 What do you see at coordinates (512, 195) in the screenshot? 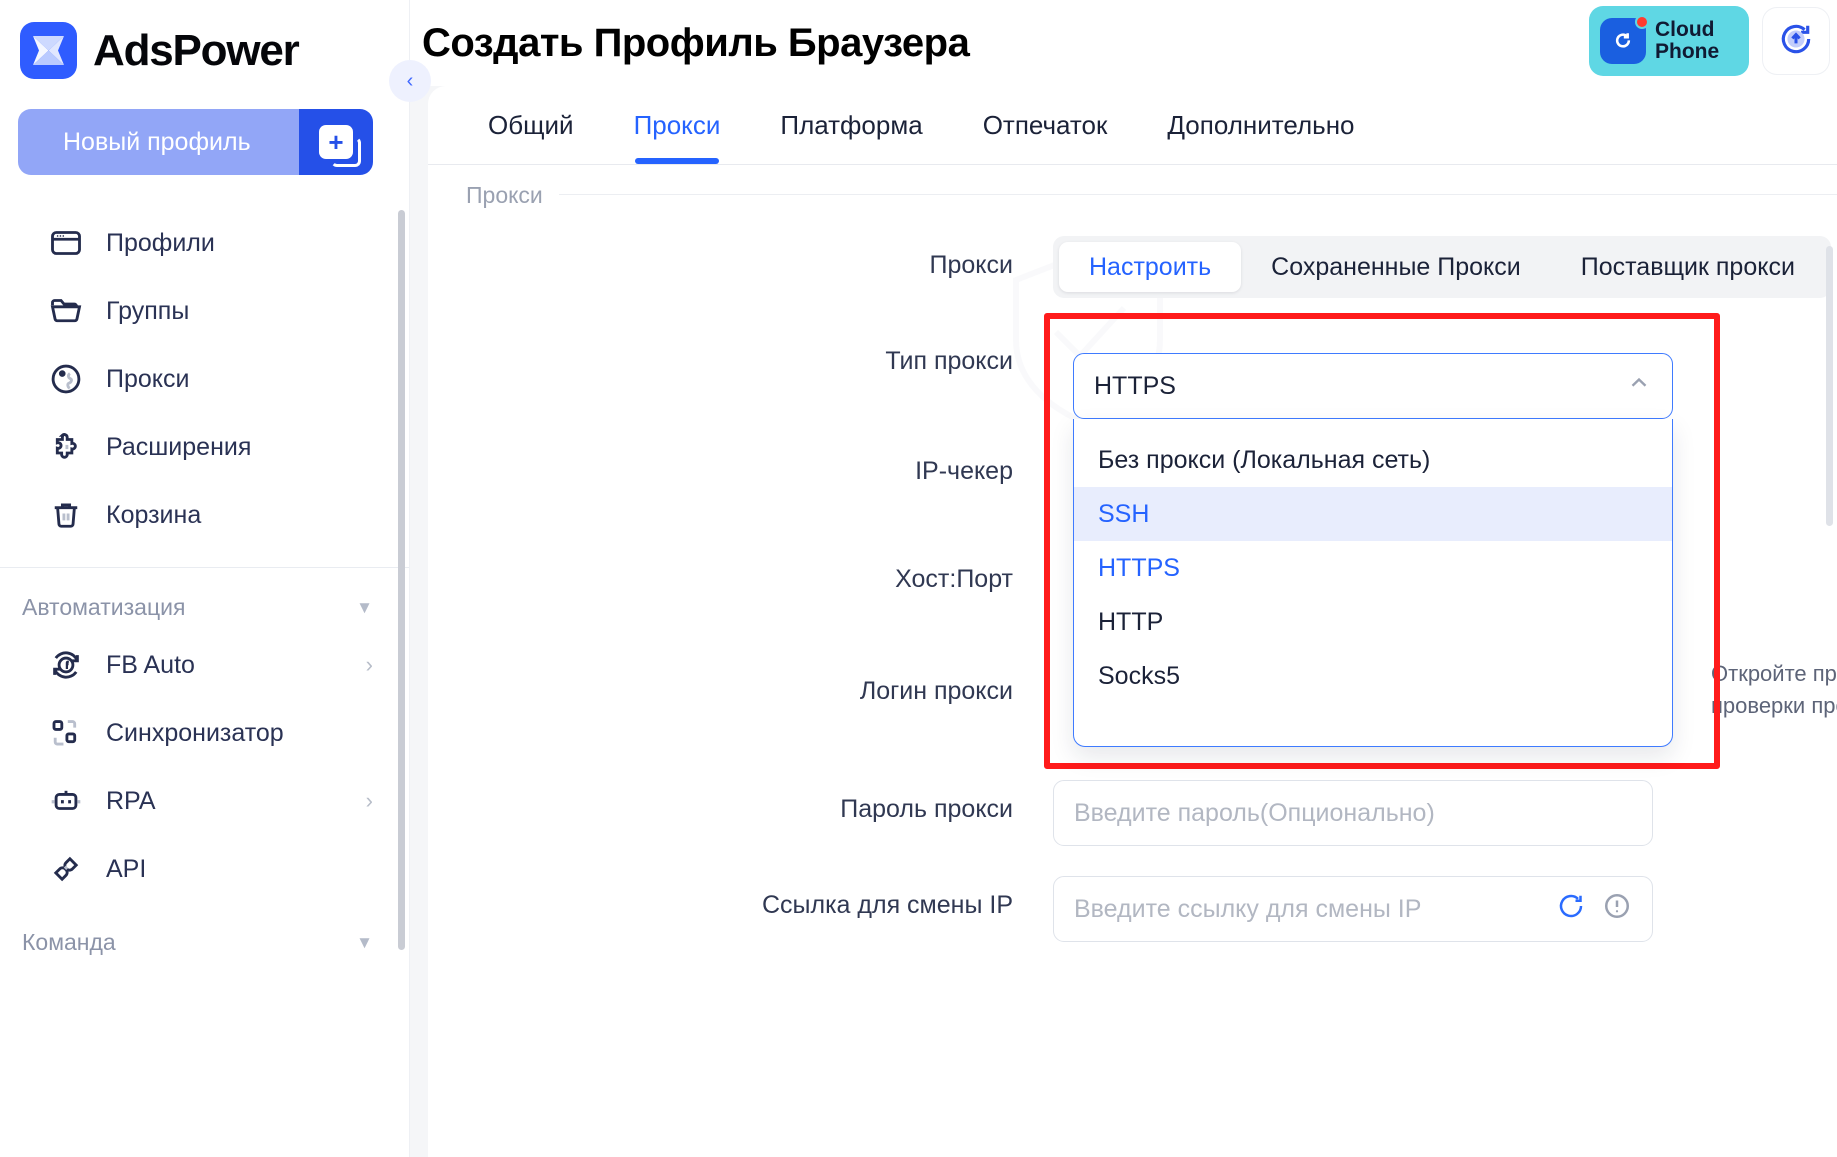
I see `section-legend: Прокси` at bounding box center [512, 195].